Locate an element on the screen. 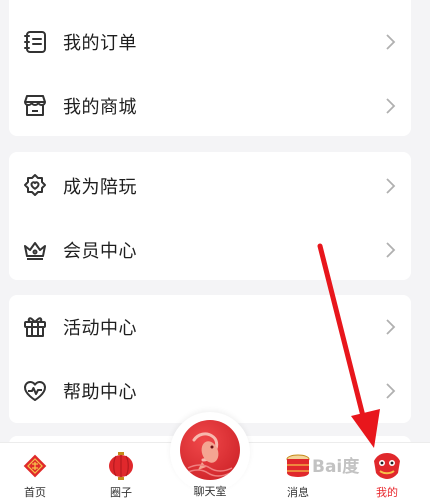  menu-item-activity-center: 活动中心 is located at coordinates (210, 327).